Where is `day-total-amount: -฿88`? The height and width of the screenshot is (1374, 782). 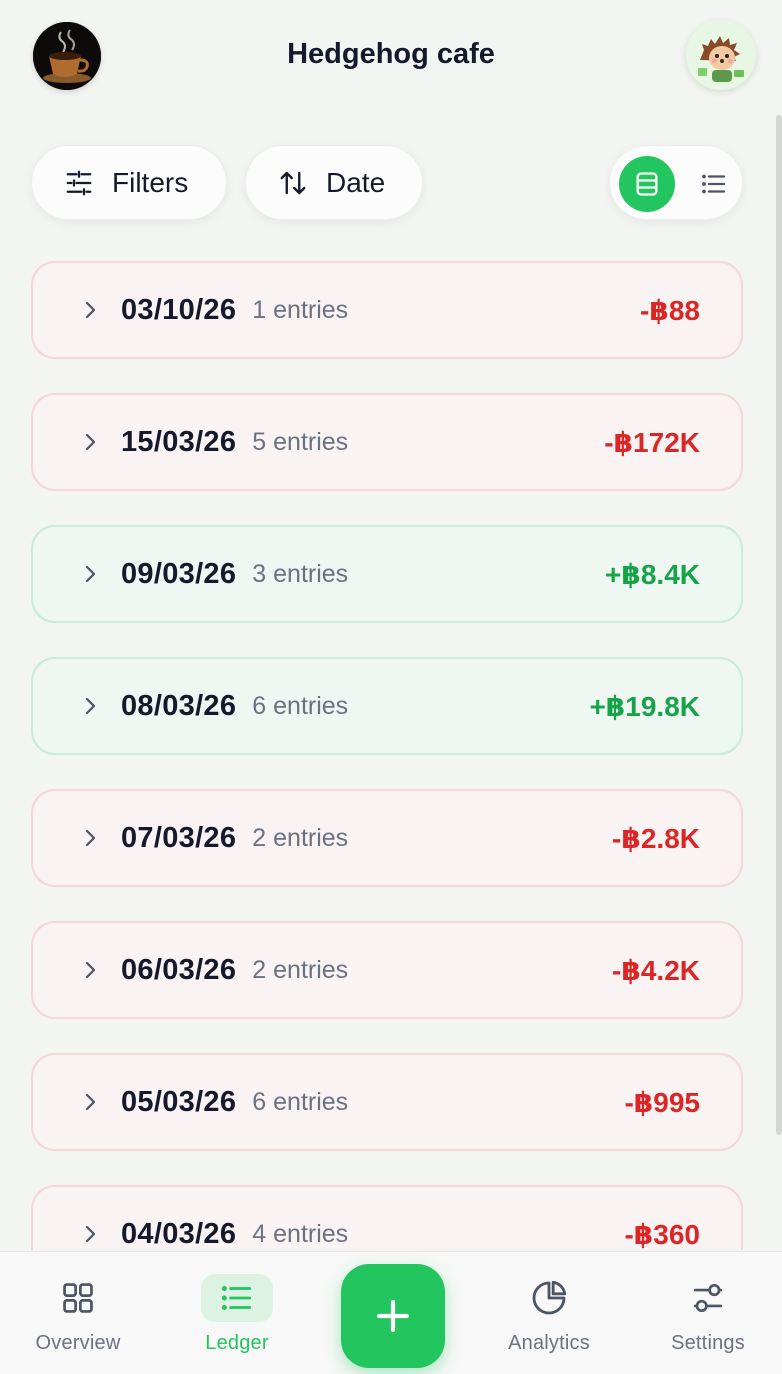
day-total-amount: -฿88 is located at coordinates (670, 310).